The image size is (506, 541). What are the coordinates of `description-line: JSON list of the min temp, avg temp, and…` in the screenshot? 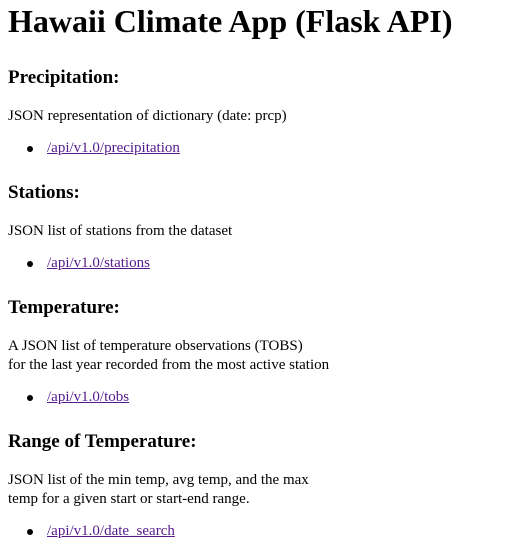 It's located at (158, 480).